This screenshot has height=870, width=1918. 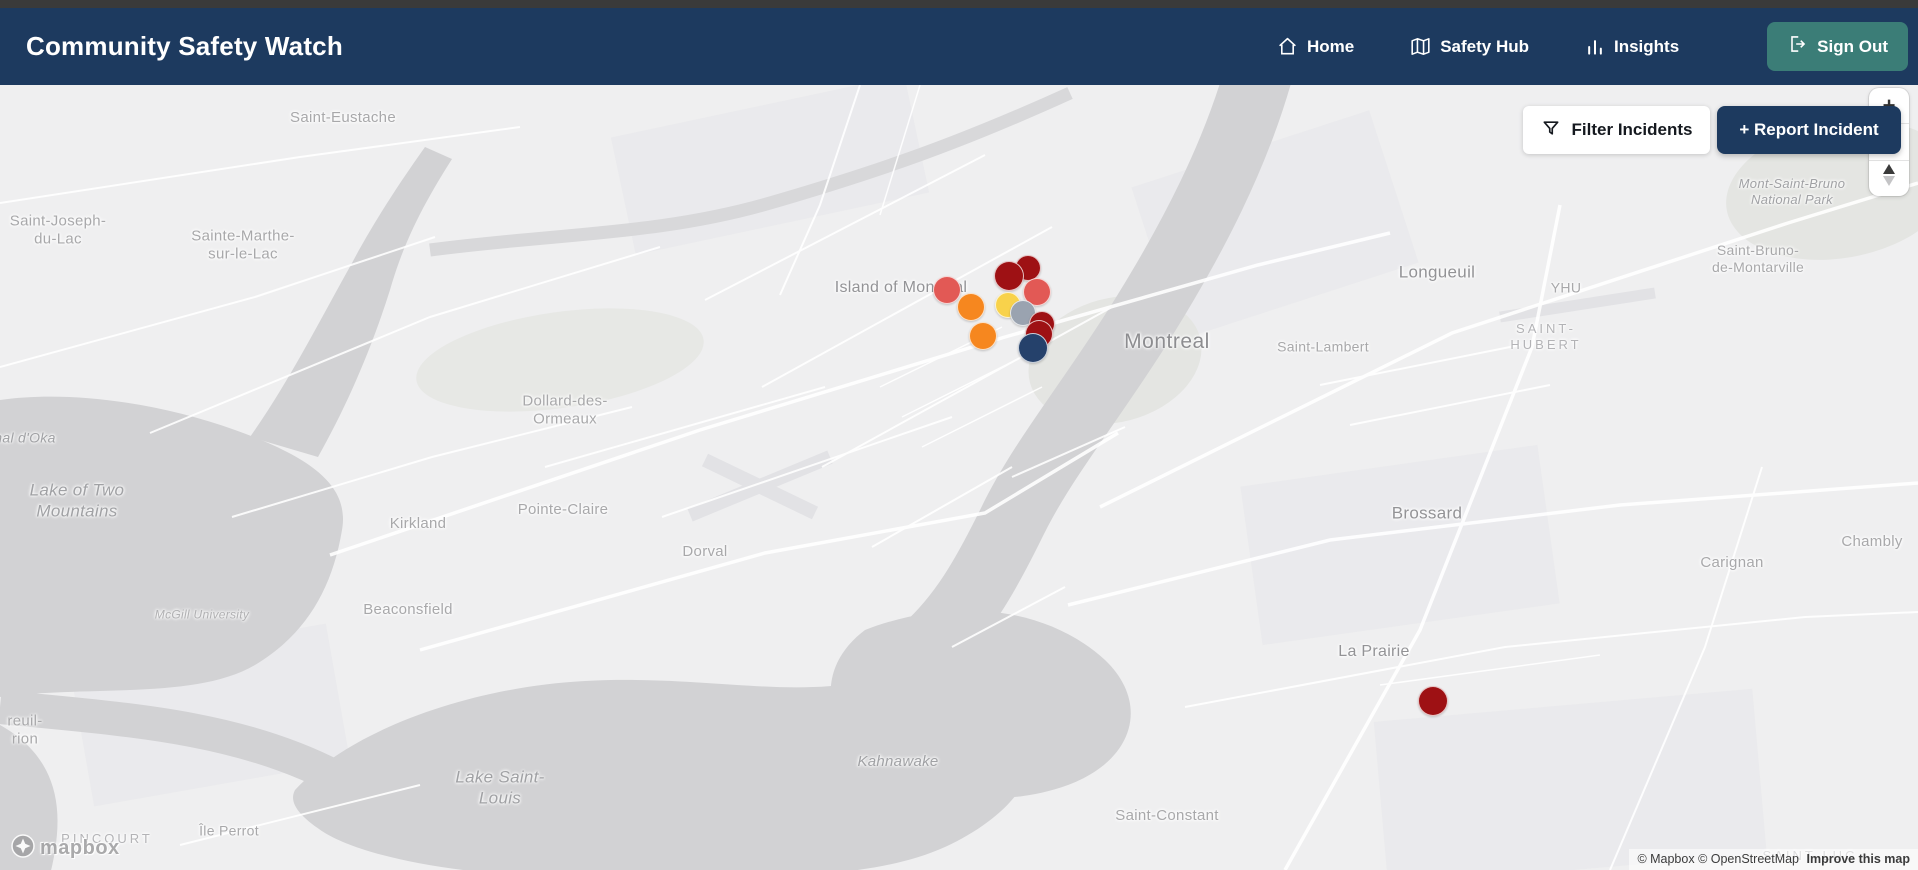 I want to click on report-incident-button: + Report Incident, so click(x=1809, y=130).